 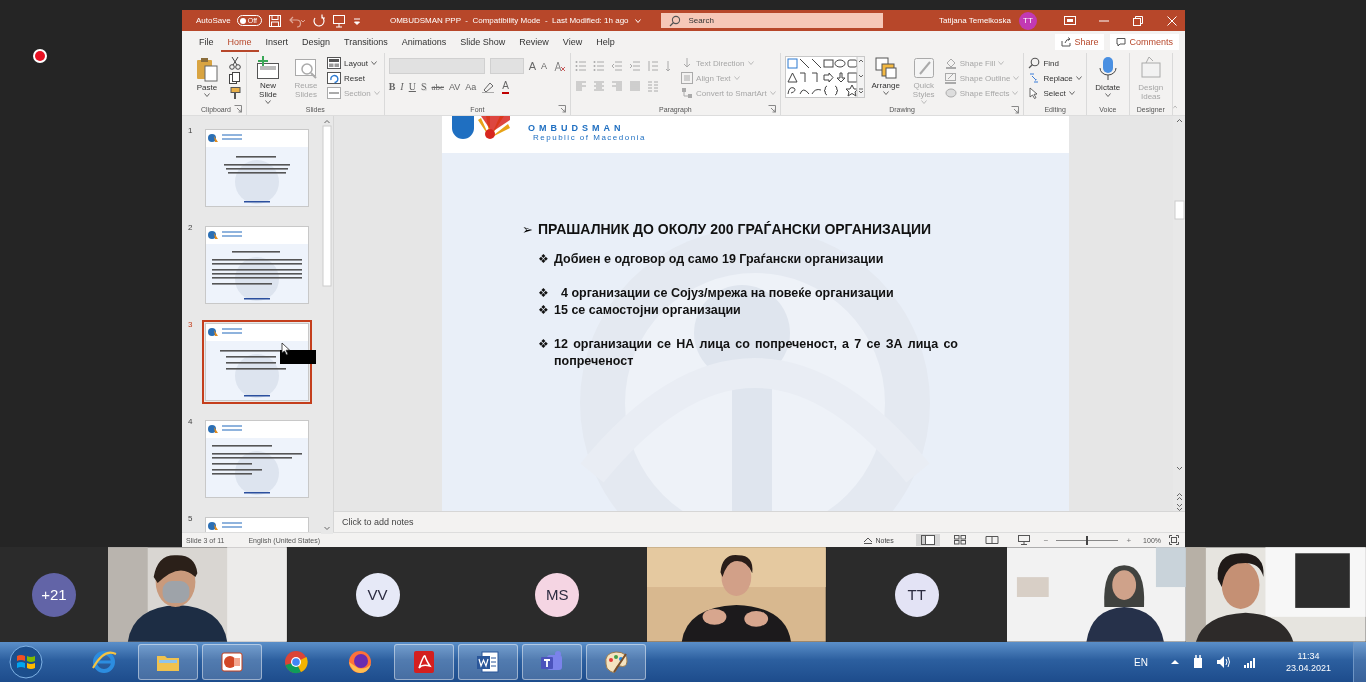 I want to click on ribbon-button: Find, so click(x=1055, y=63).